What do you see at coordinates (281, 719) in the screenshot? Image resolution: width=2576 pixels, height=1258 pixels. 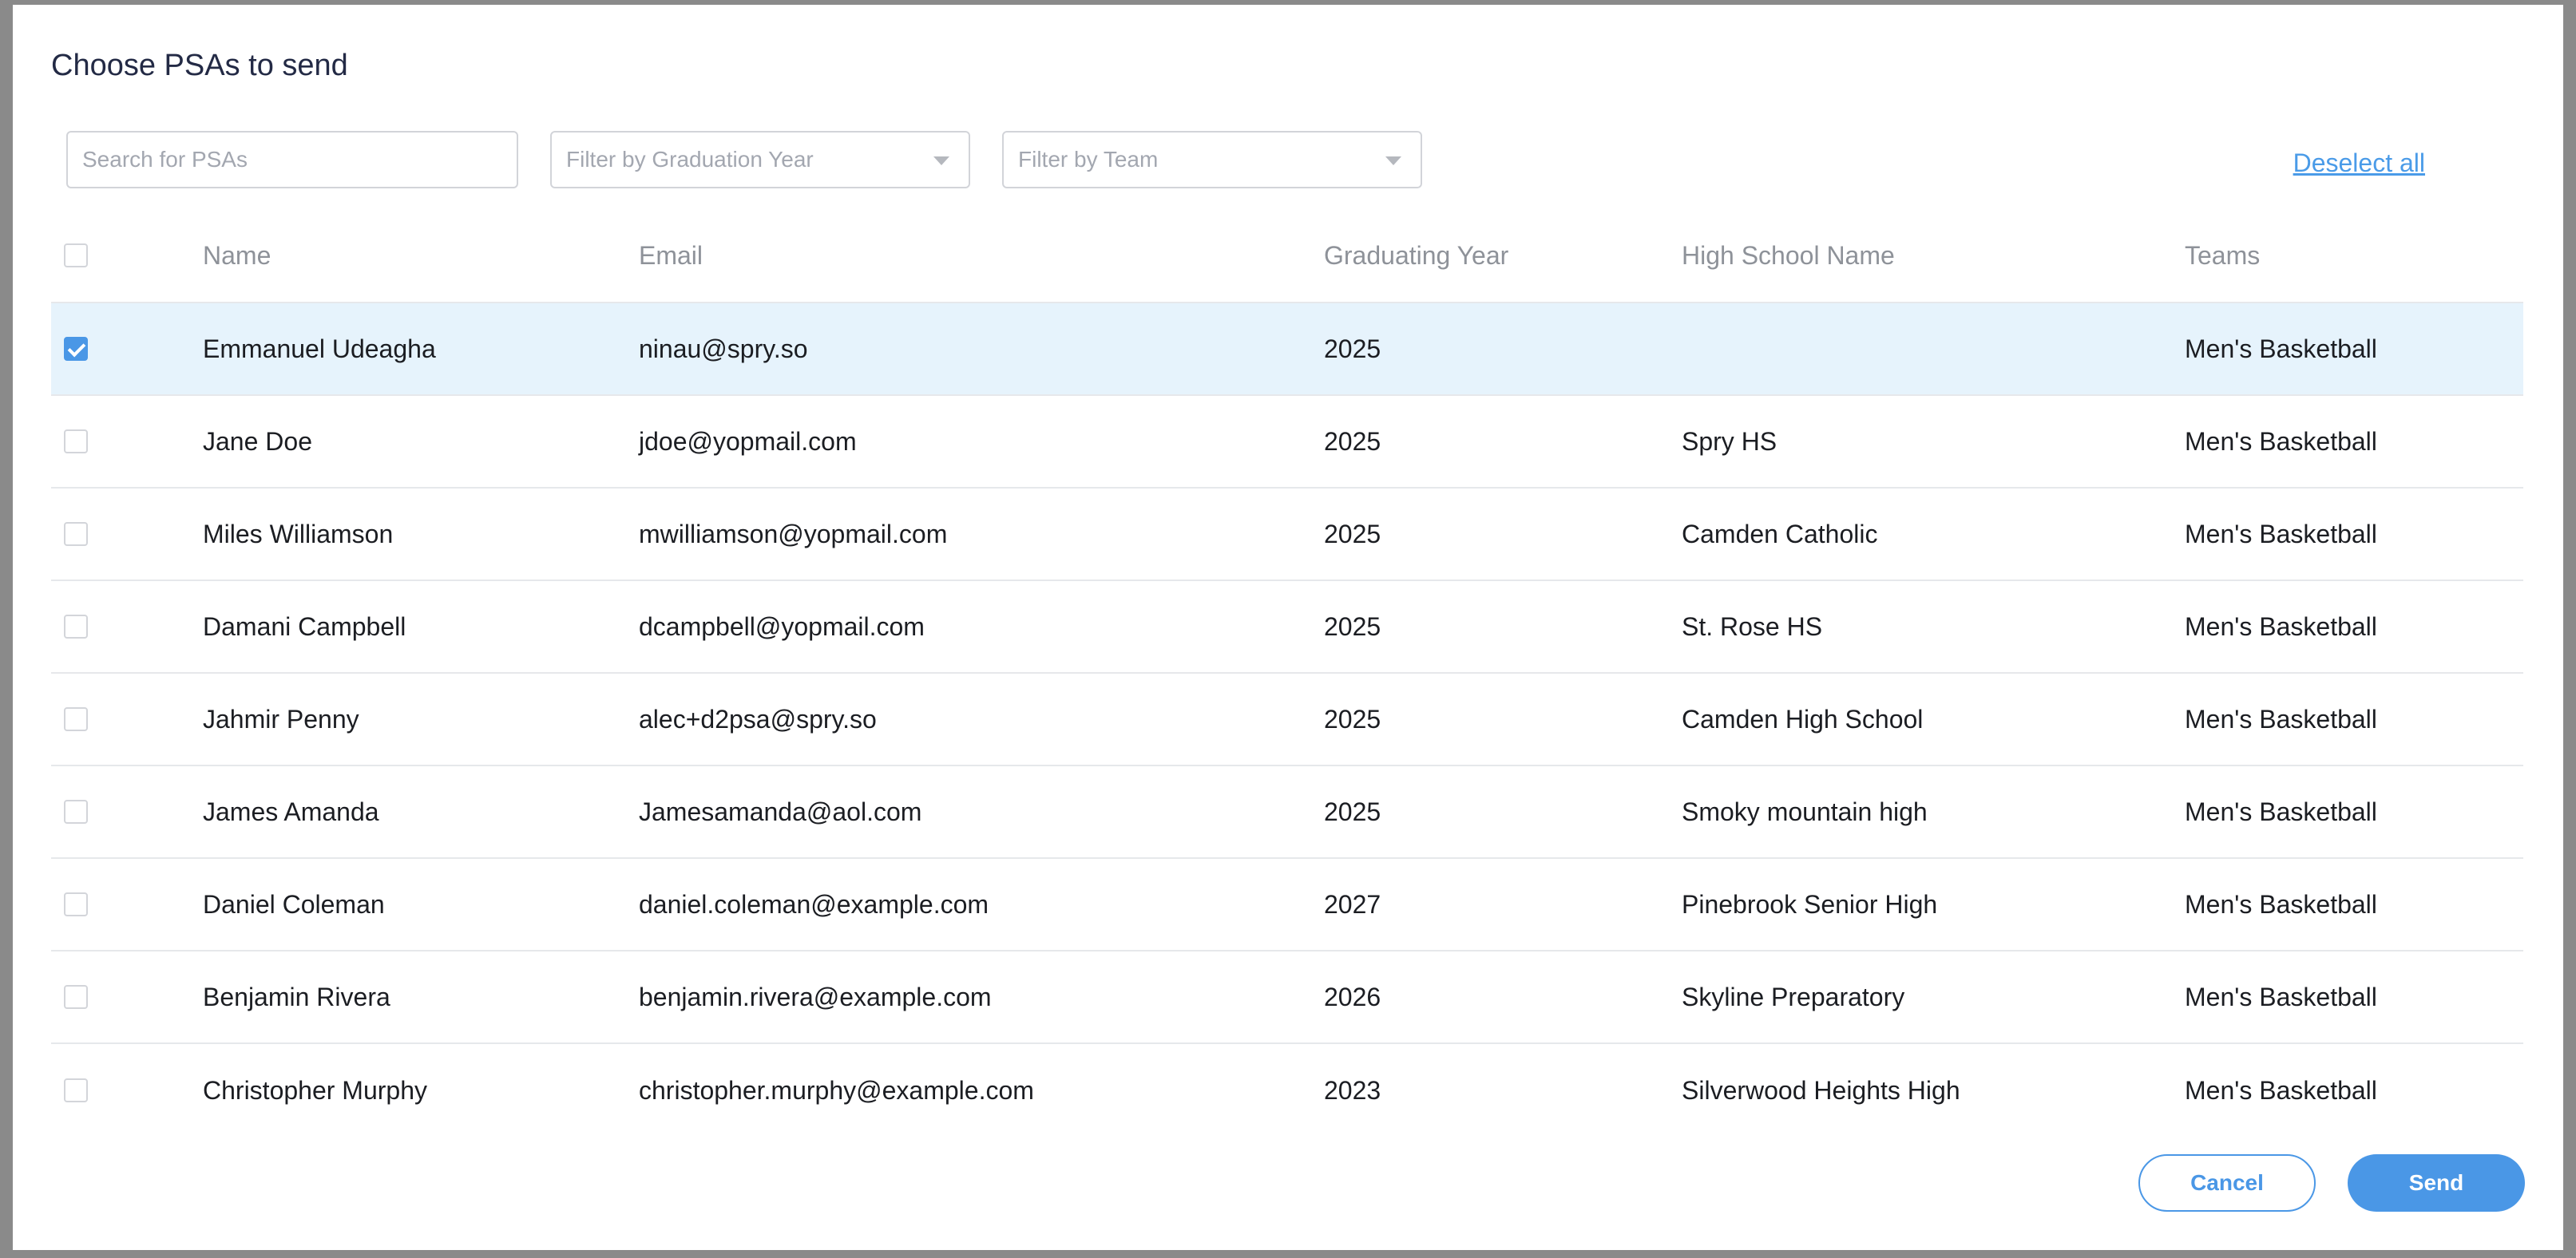 I see `psa-name: Jahmir Penny` at bounding box center [281, 719].